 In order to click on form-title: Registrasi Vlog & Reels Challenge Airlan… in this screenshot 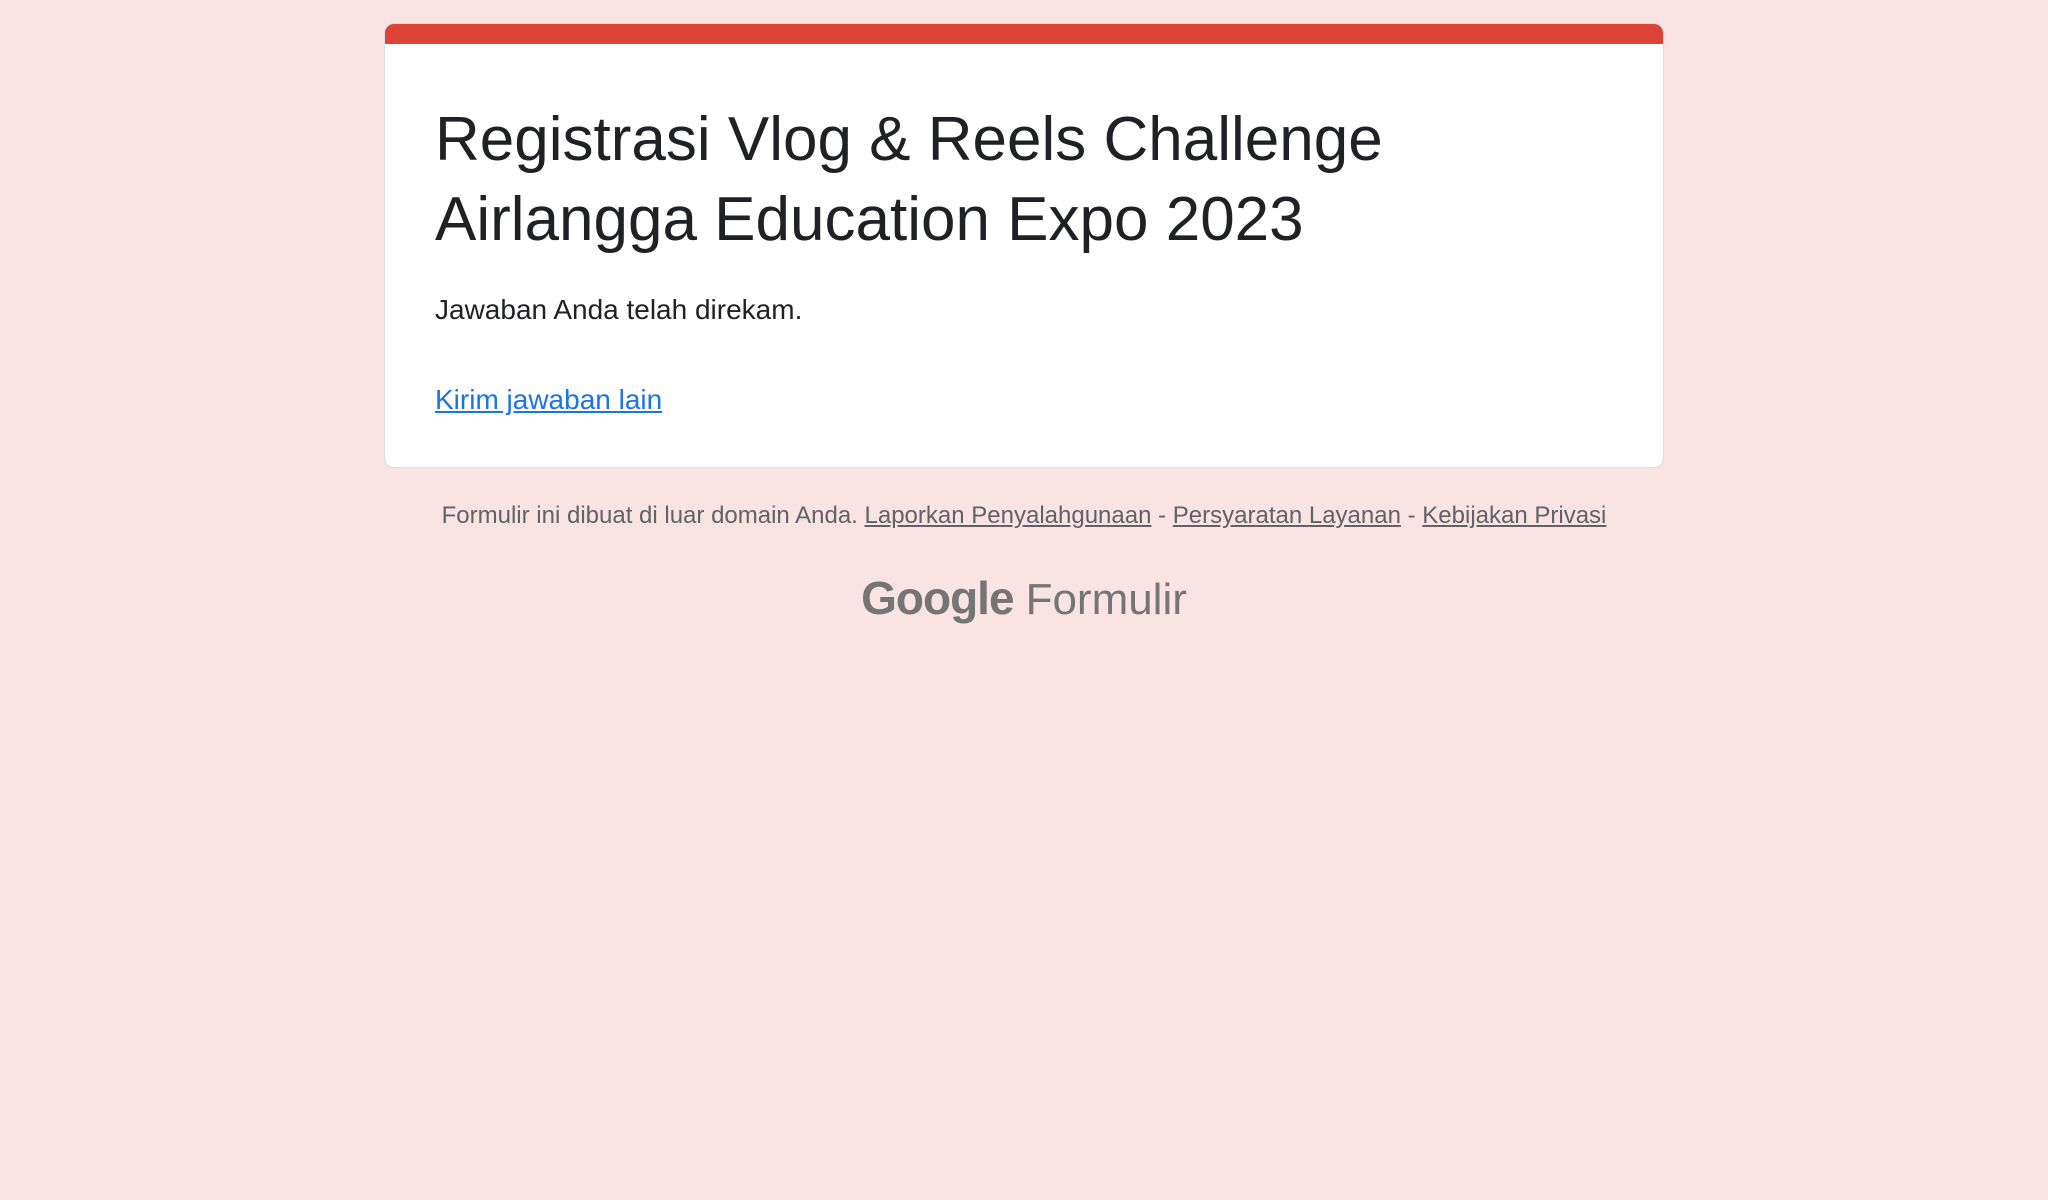, I will do `click(1015, 180)`.